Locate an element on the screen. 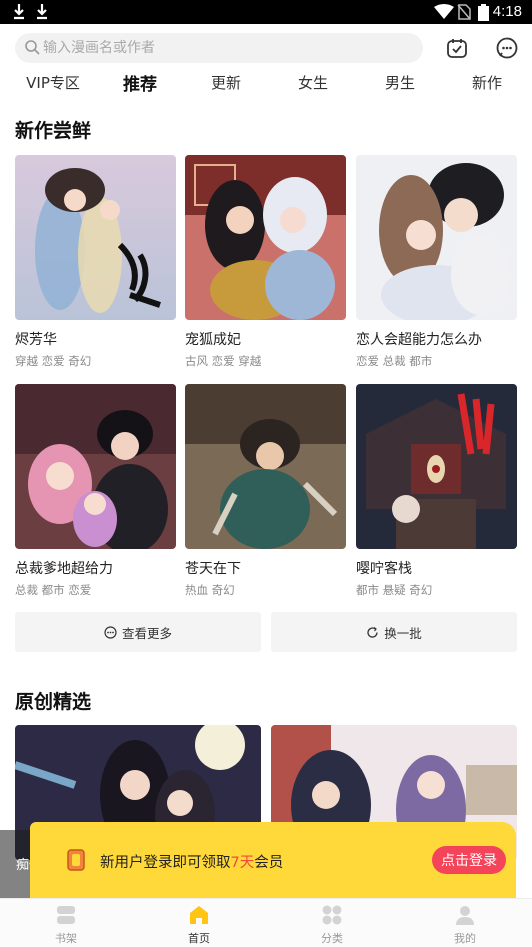 This screenshot has height=947, width=532. tab-female: 女生 is located at coordinates (313, 82).